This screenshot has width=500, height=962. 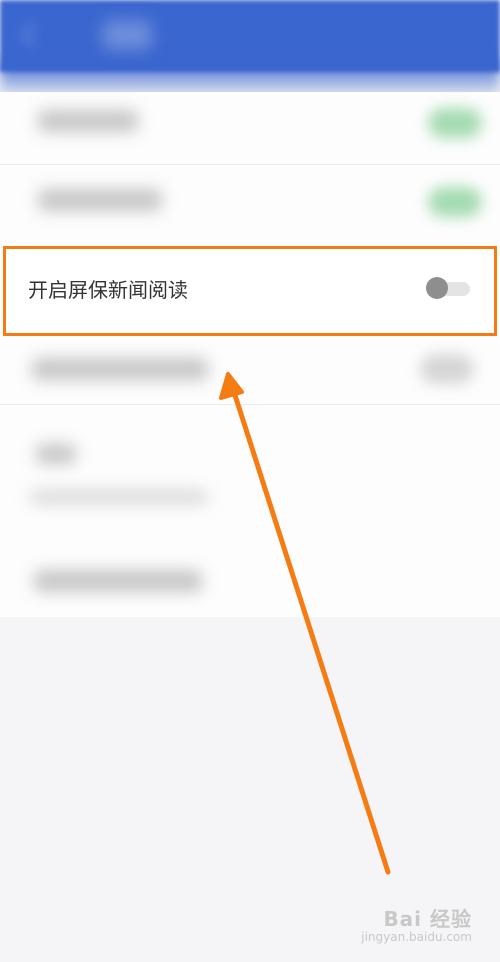 I want to click on setting-label: 开启屏保新闻阅读, so click(x=108, y=290).